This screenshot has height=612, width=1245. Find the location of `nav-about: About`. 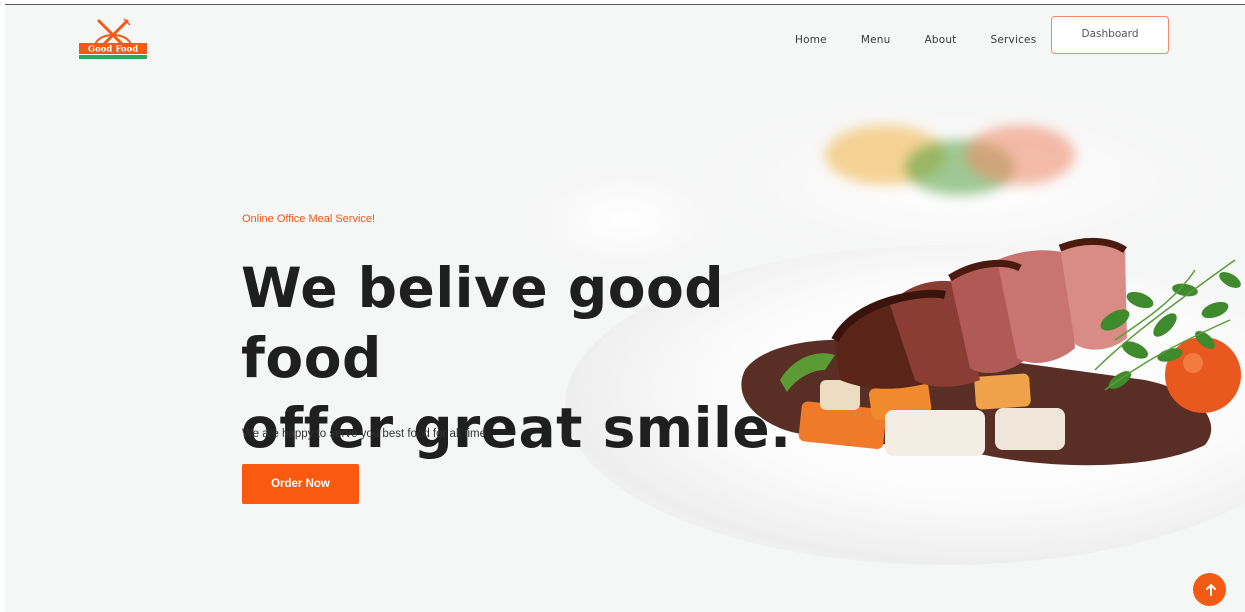

nav-about: About is located at coordinates (940, 40).